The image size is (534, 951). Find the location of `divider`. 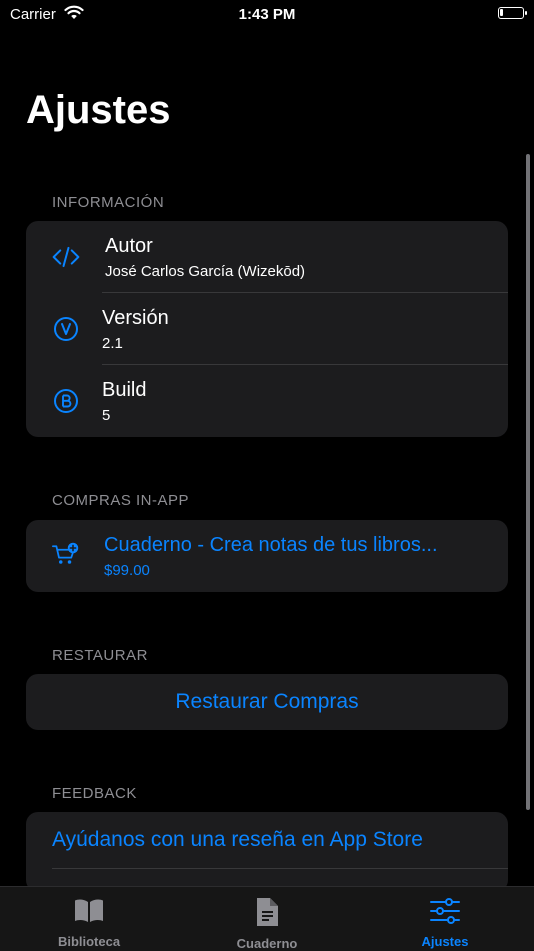

divider is located at coordinates (280, 868).